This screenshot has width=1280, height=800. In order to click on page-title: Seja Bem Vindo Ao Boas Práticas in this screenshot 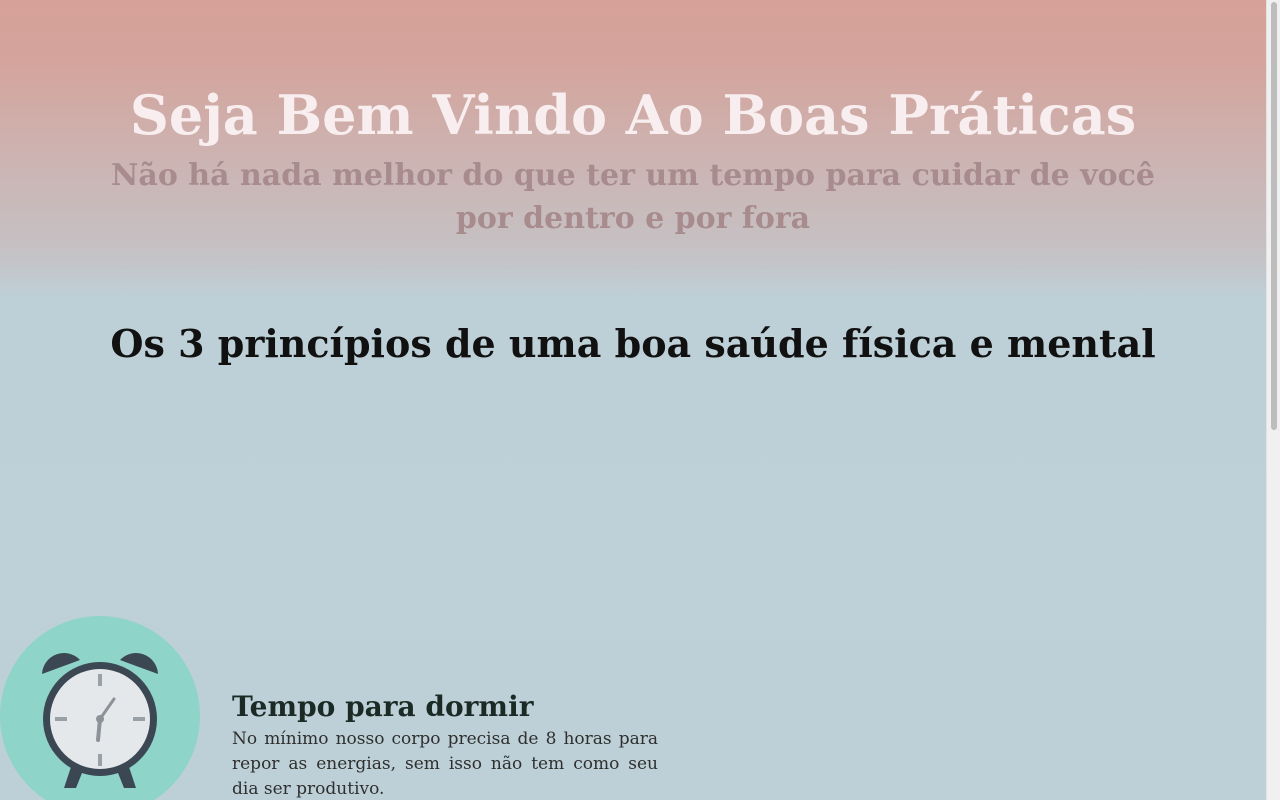, I will do `click(633, 115)`.